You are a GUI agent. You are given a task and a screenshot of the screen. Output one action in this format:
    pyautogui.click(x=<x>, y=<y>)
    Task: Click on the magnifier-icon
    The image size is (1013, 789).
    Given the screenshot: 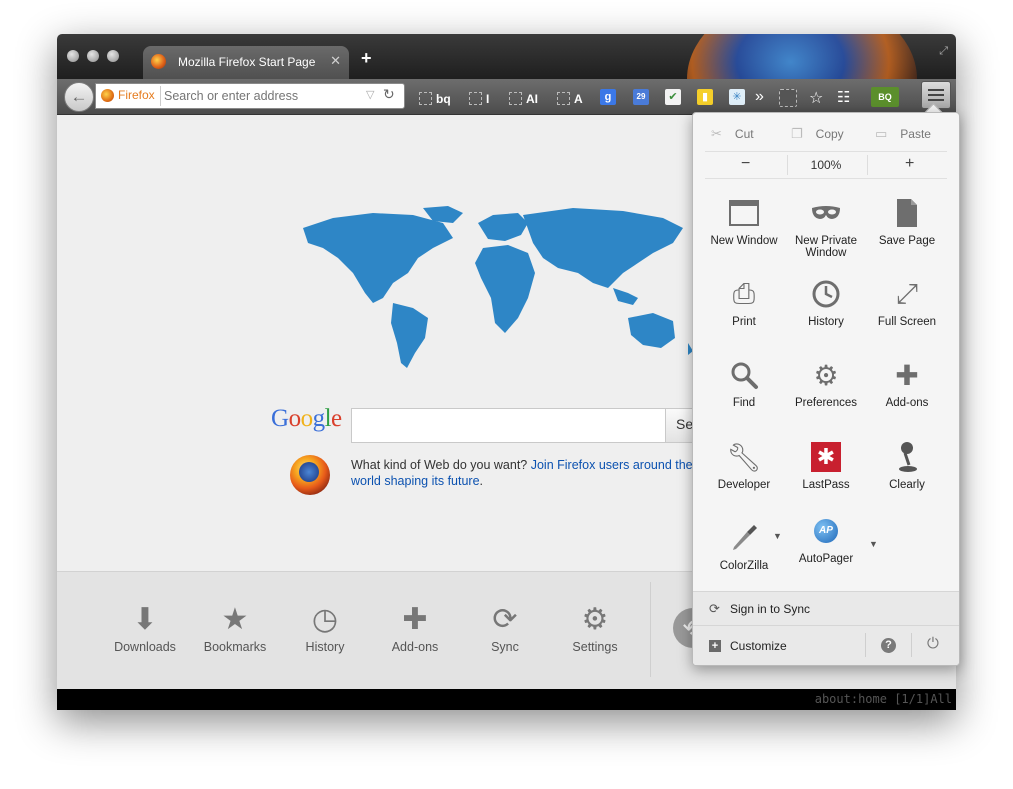 What is the action you would take?
    pyautogui.click(x=744, y=375)
    